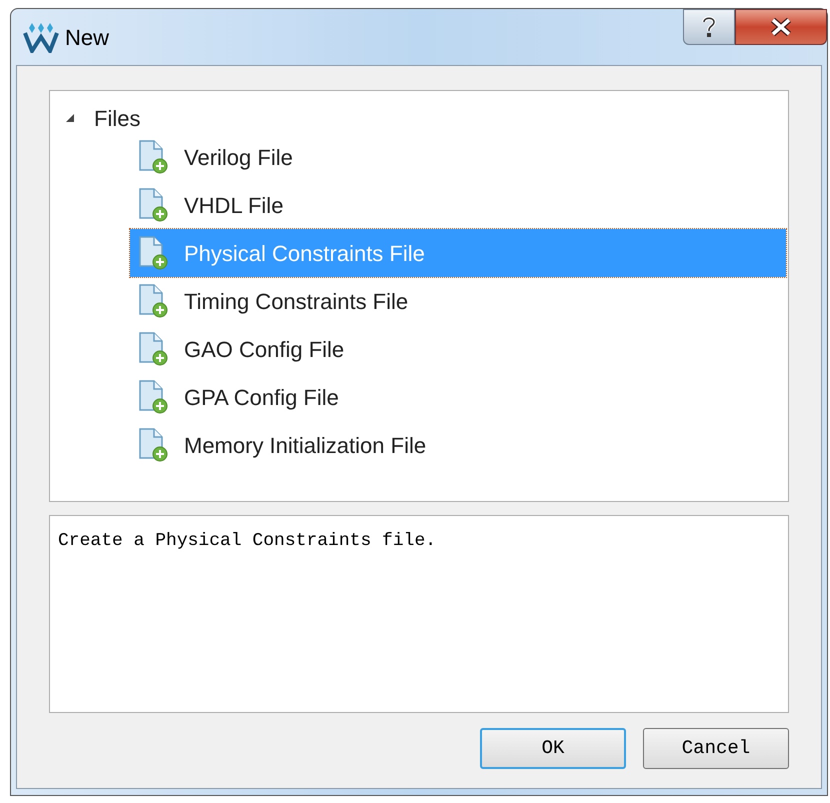  I want to click on tree-group-label: Files, so click(117, 118).